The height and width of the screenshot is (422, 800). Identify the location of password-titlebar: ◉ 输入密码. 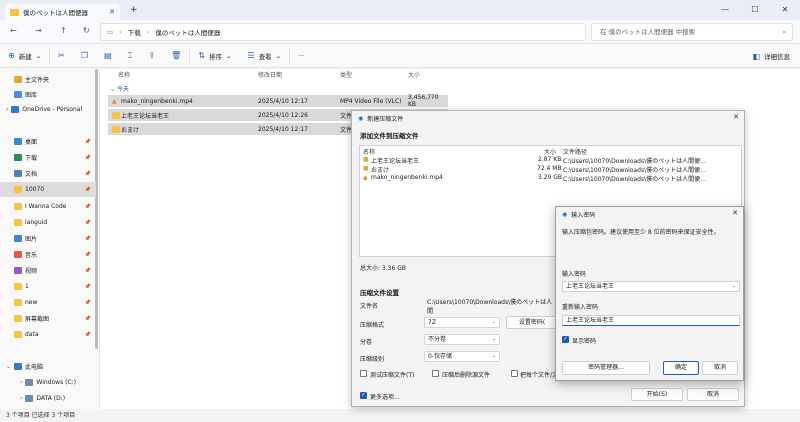
(649, 214).